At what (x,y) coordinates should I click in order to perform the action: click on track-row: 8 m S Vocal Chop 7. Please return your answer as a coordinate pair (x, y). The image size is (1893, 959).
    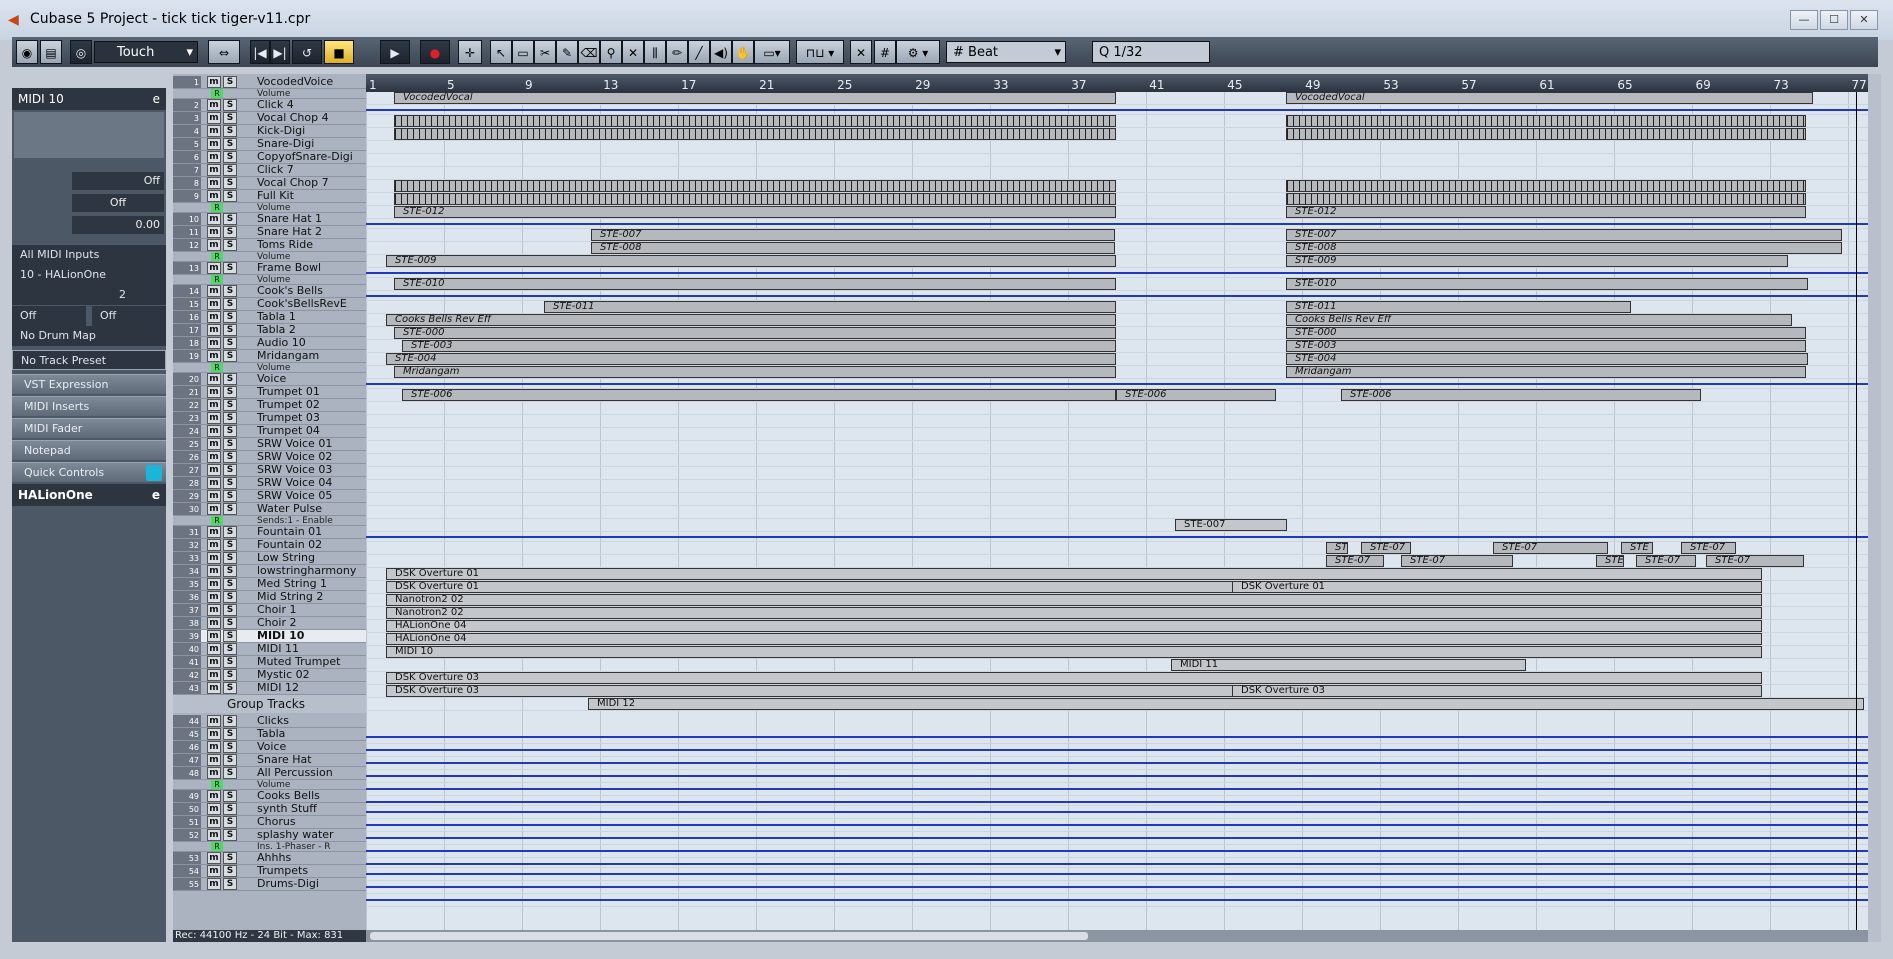
    Looking at the image, I should click on (269, 183).